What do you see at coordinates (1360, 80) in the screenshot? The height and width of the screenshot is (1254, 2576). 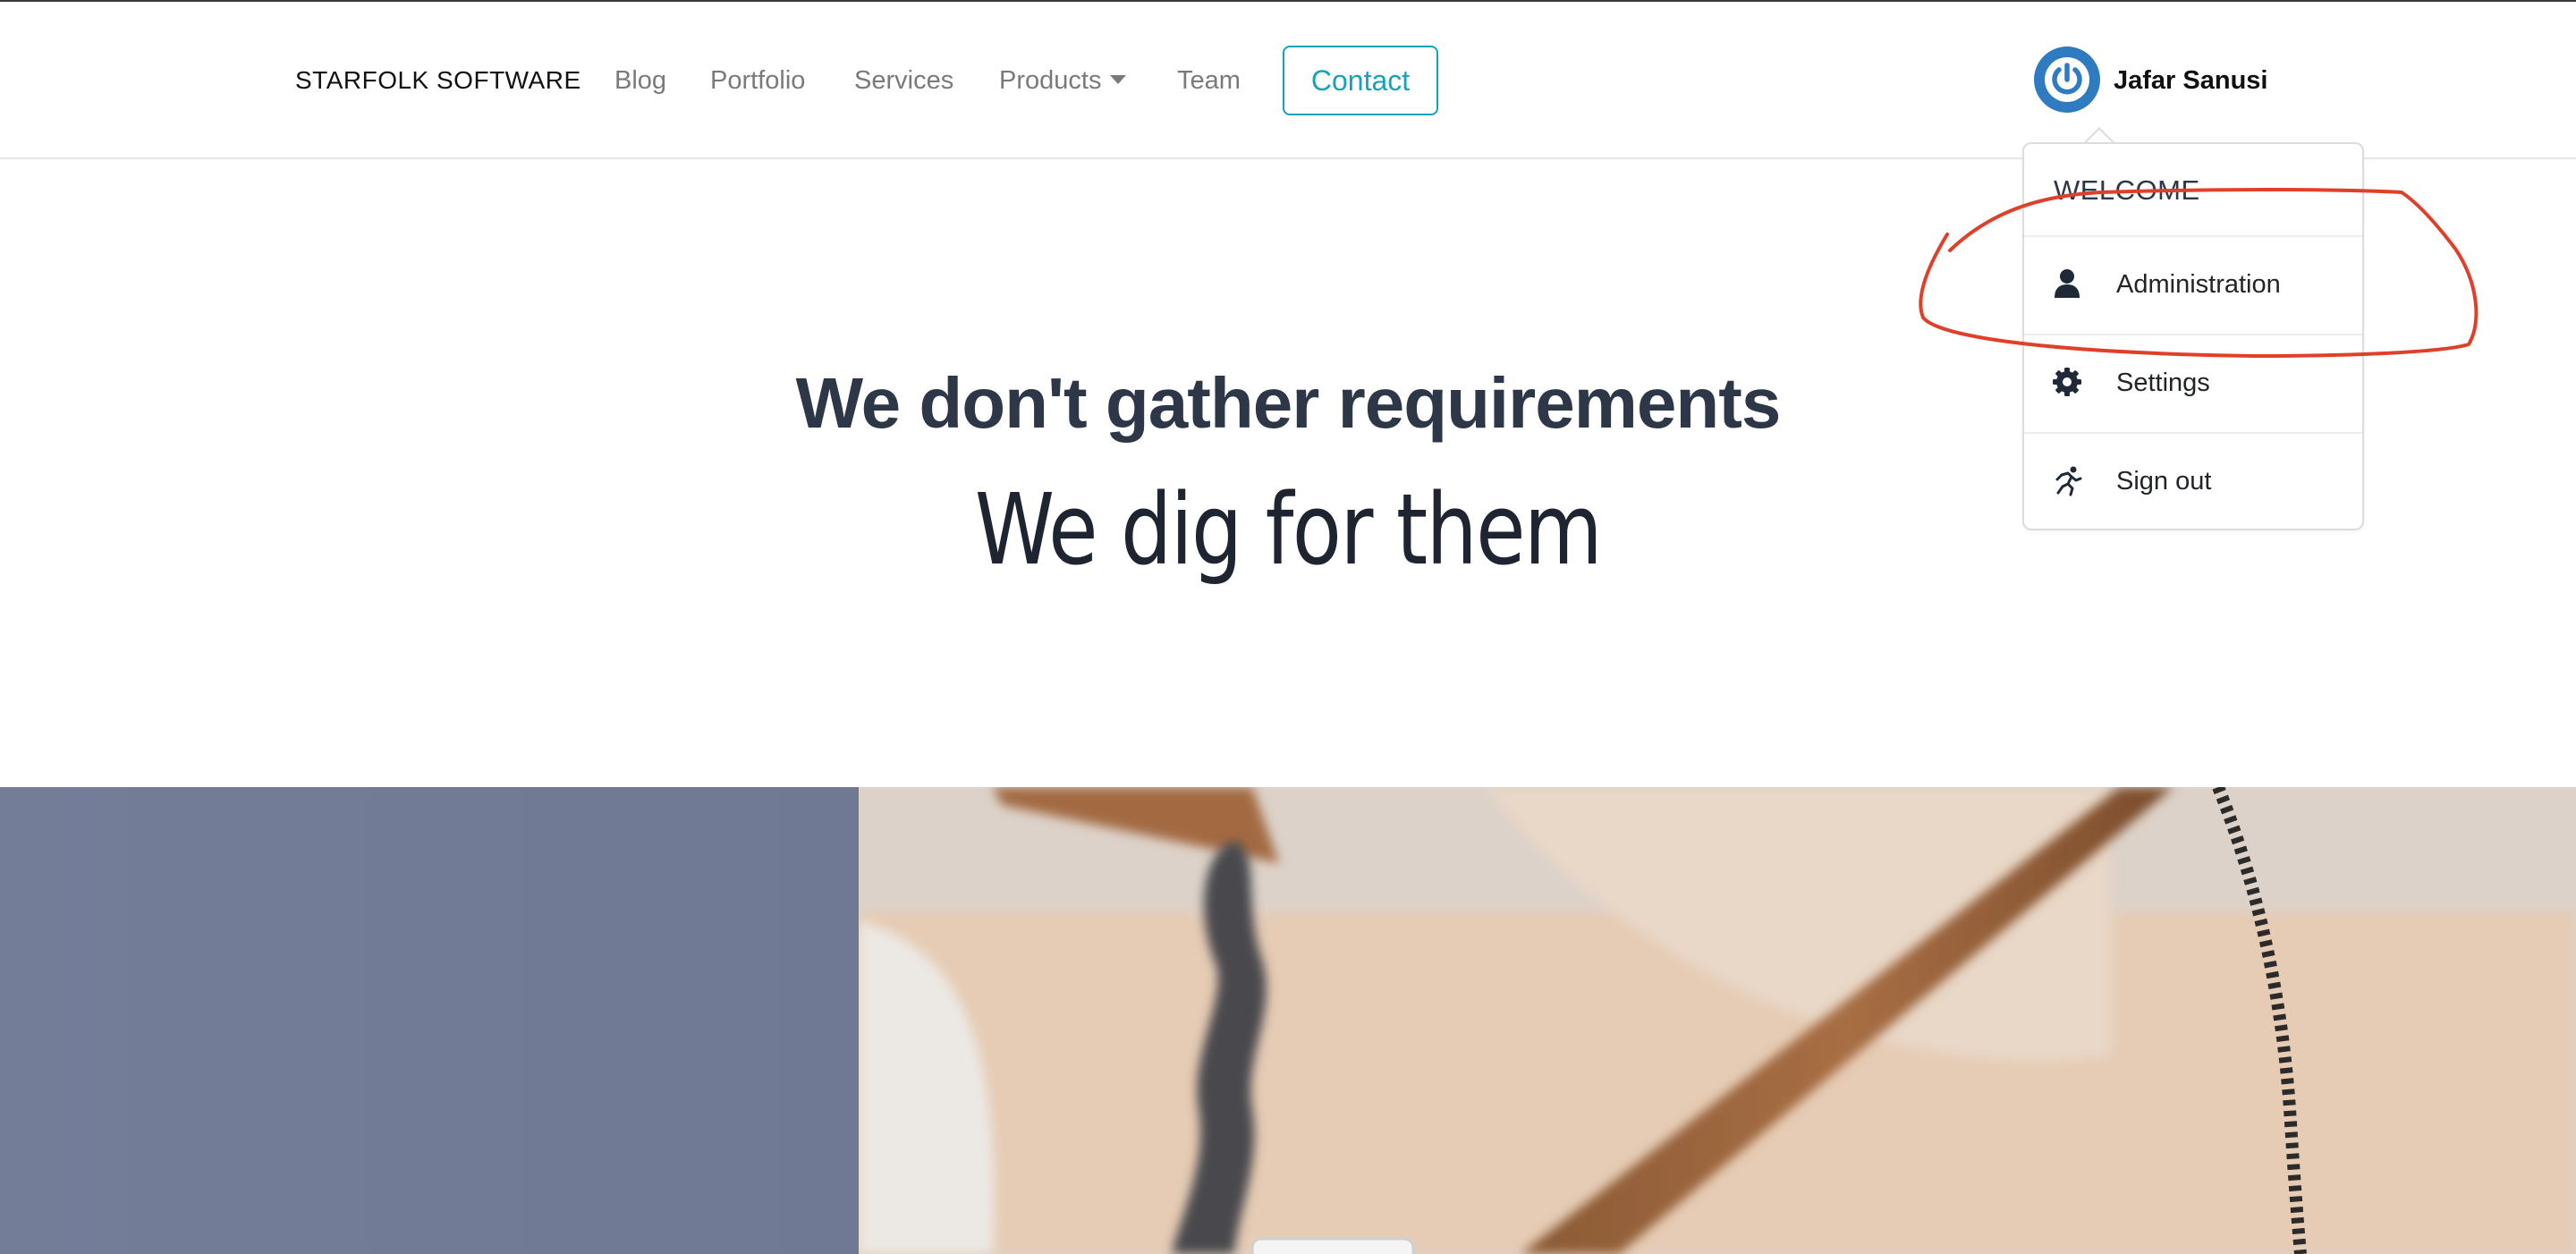 I see `contact-button: Contact` at bounding box center [1360, 80].